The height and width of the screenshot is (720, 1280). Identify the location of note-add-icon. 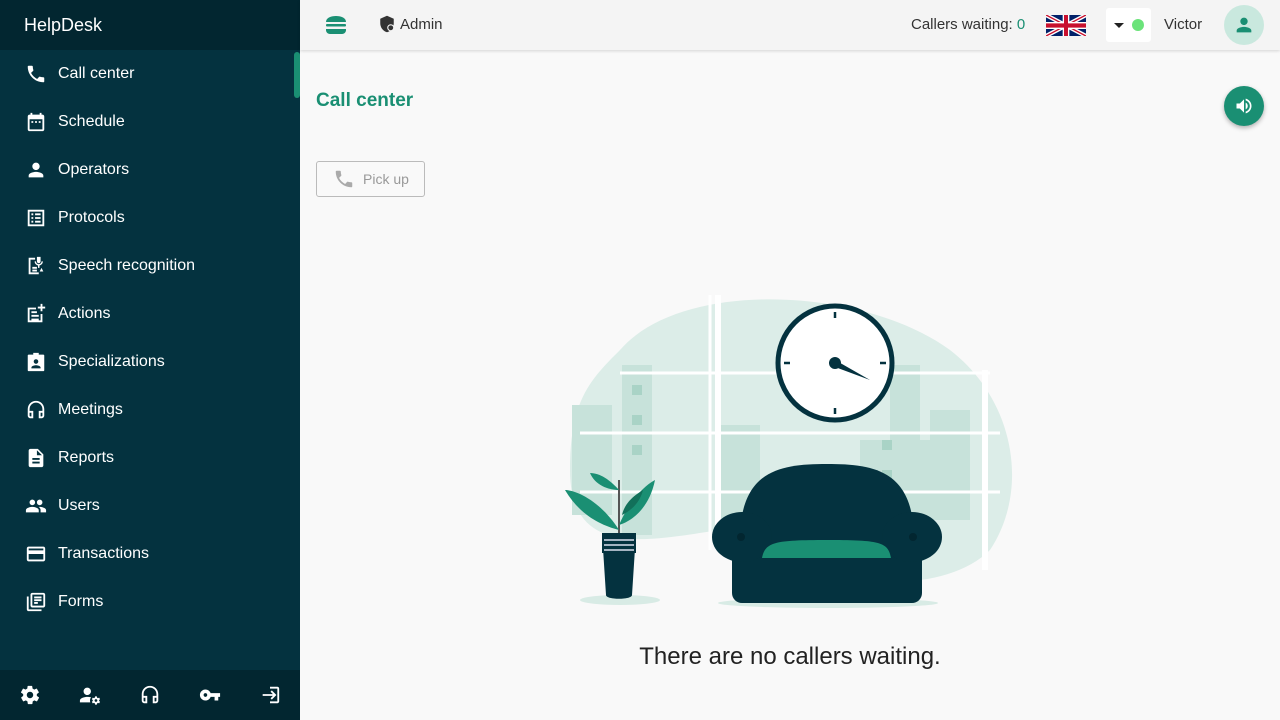
(36, 314).